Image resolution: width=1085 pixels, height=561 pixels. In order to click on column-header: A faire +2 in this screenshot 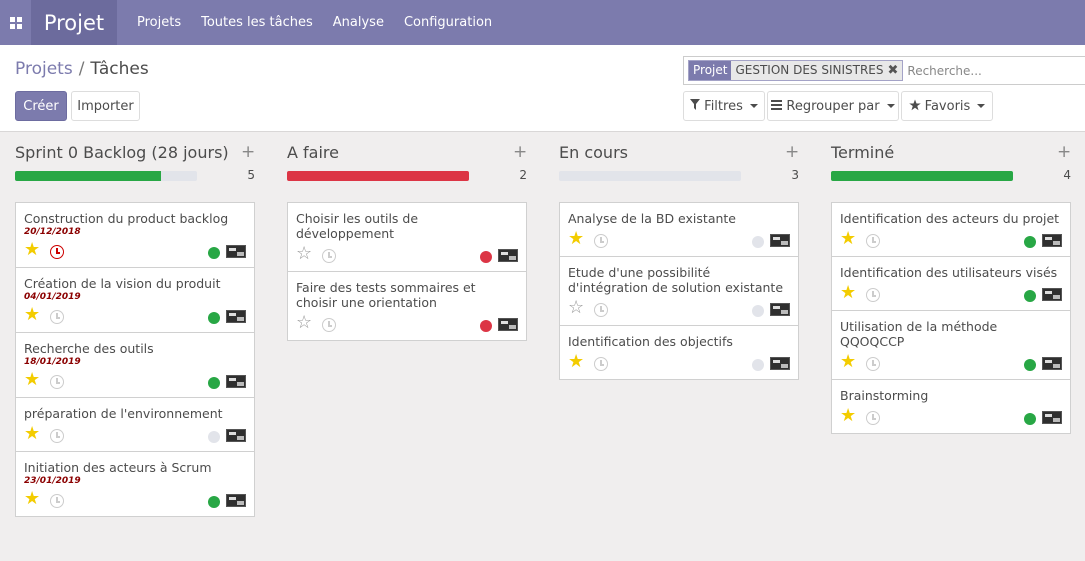, I will do `click(407, 162)`.